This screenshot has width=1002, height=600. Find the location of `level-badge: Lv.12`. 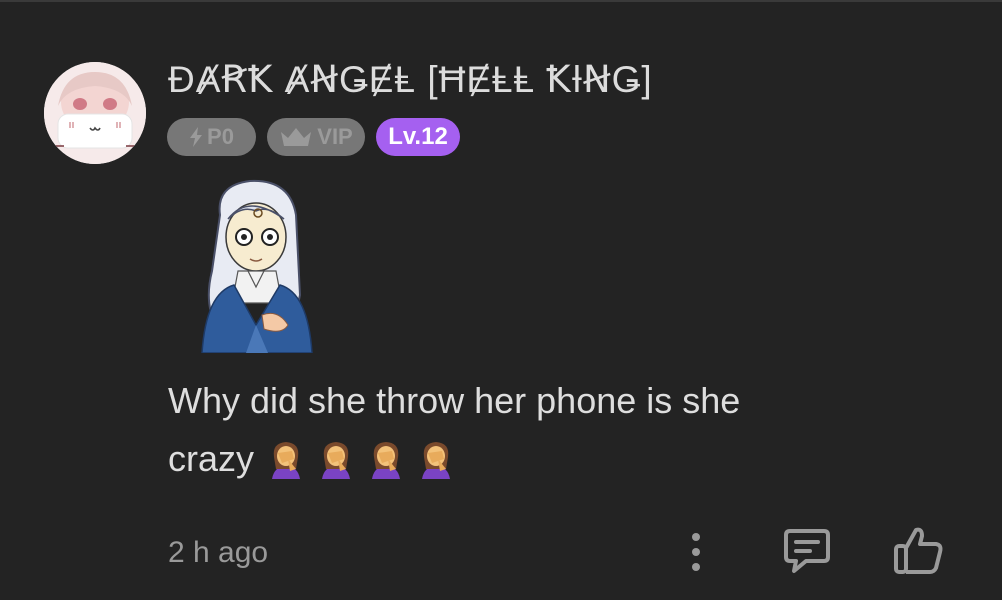

level-badge: Lv.12 is located at coordinates (418, 137).